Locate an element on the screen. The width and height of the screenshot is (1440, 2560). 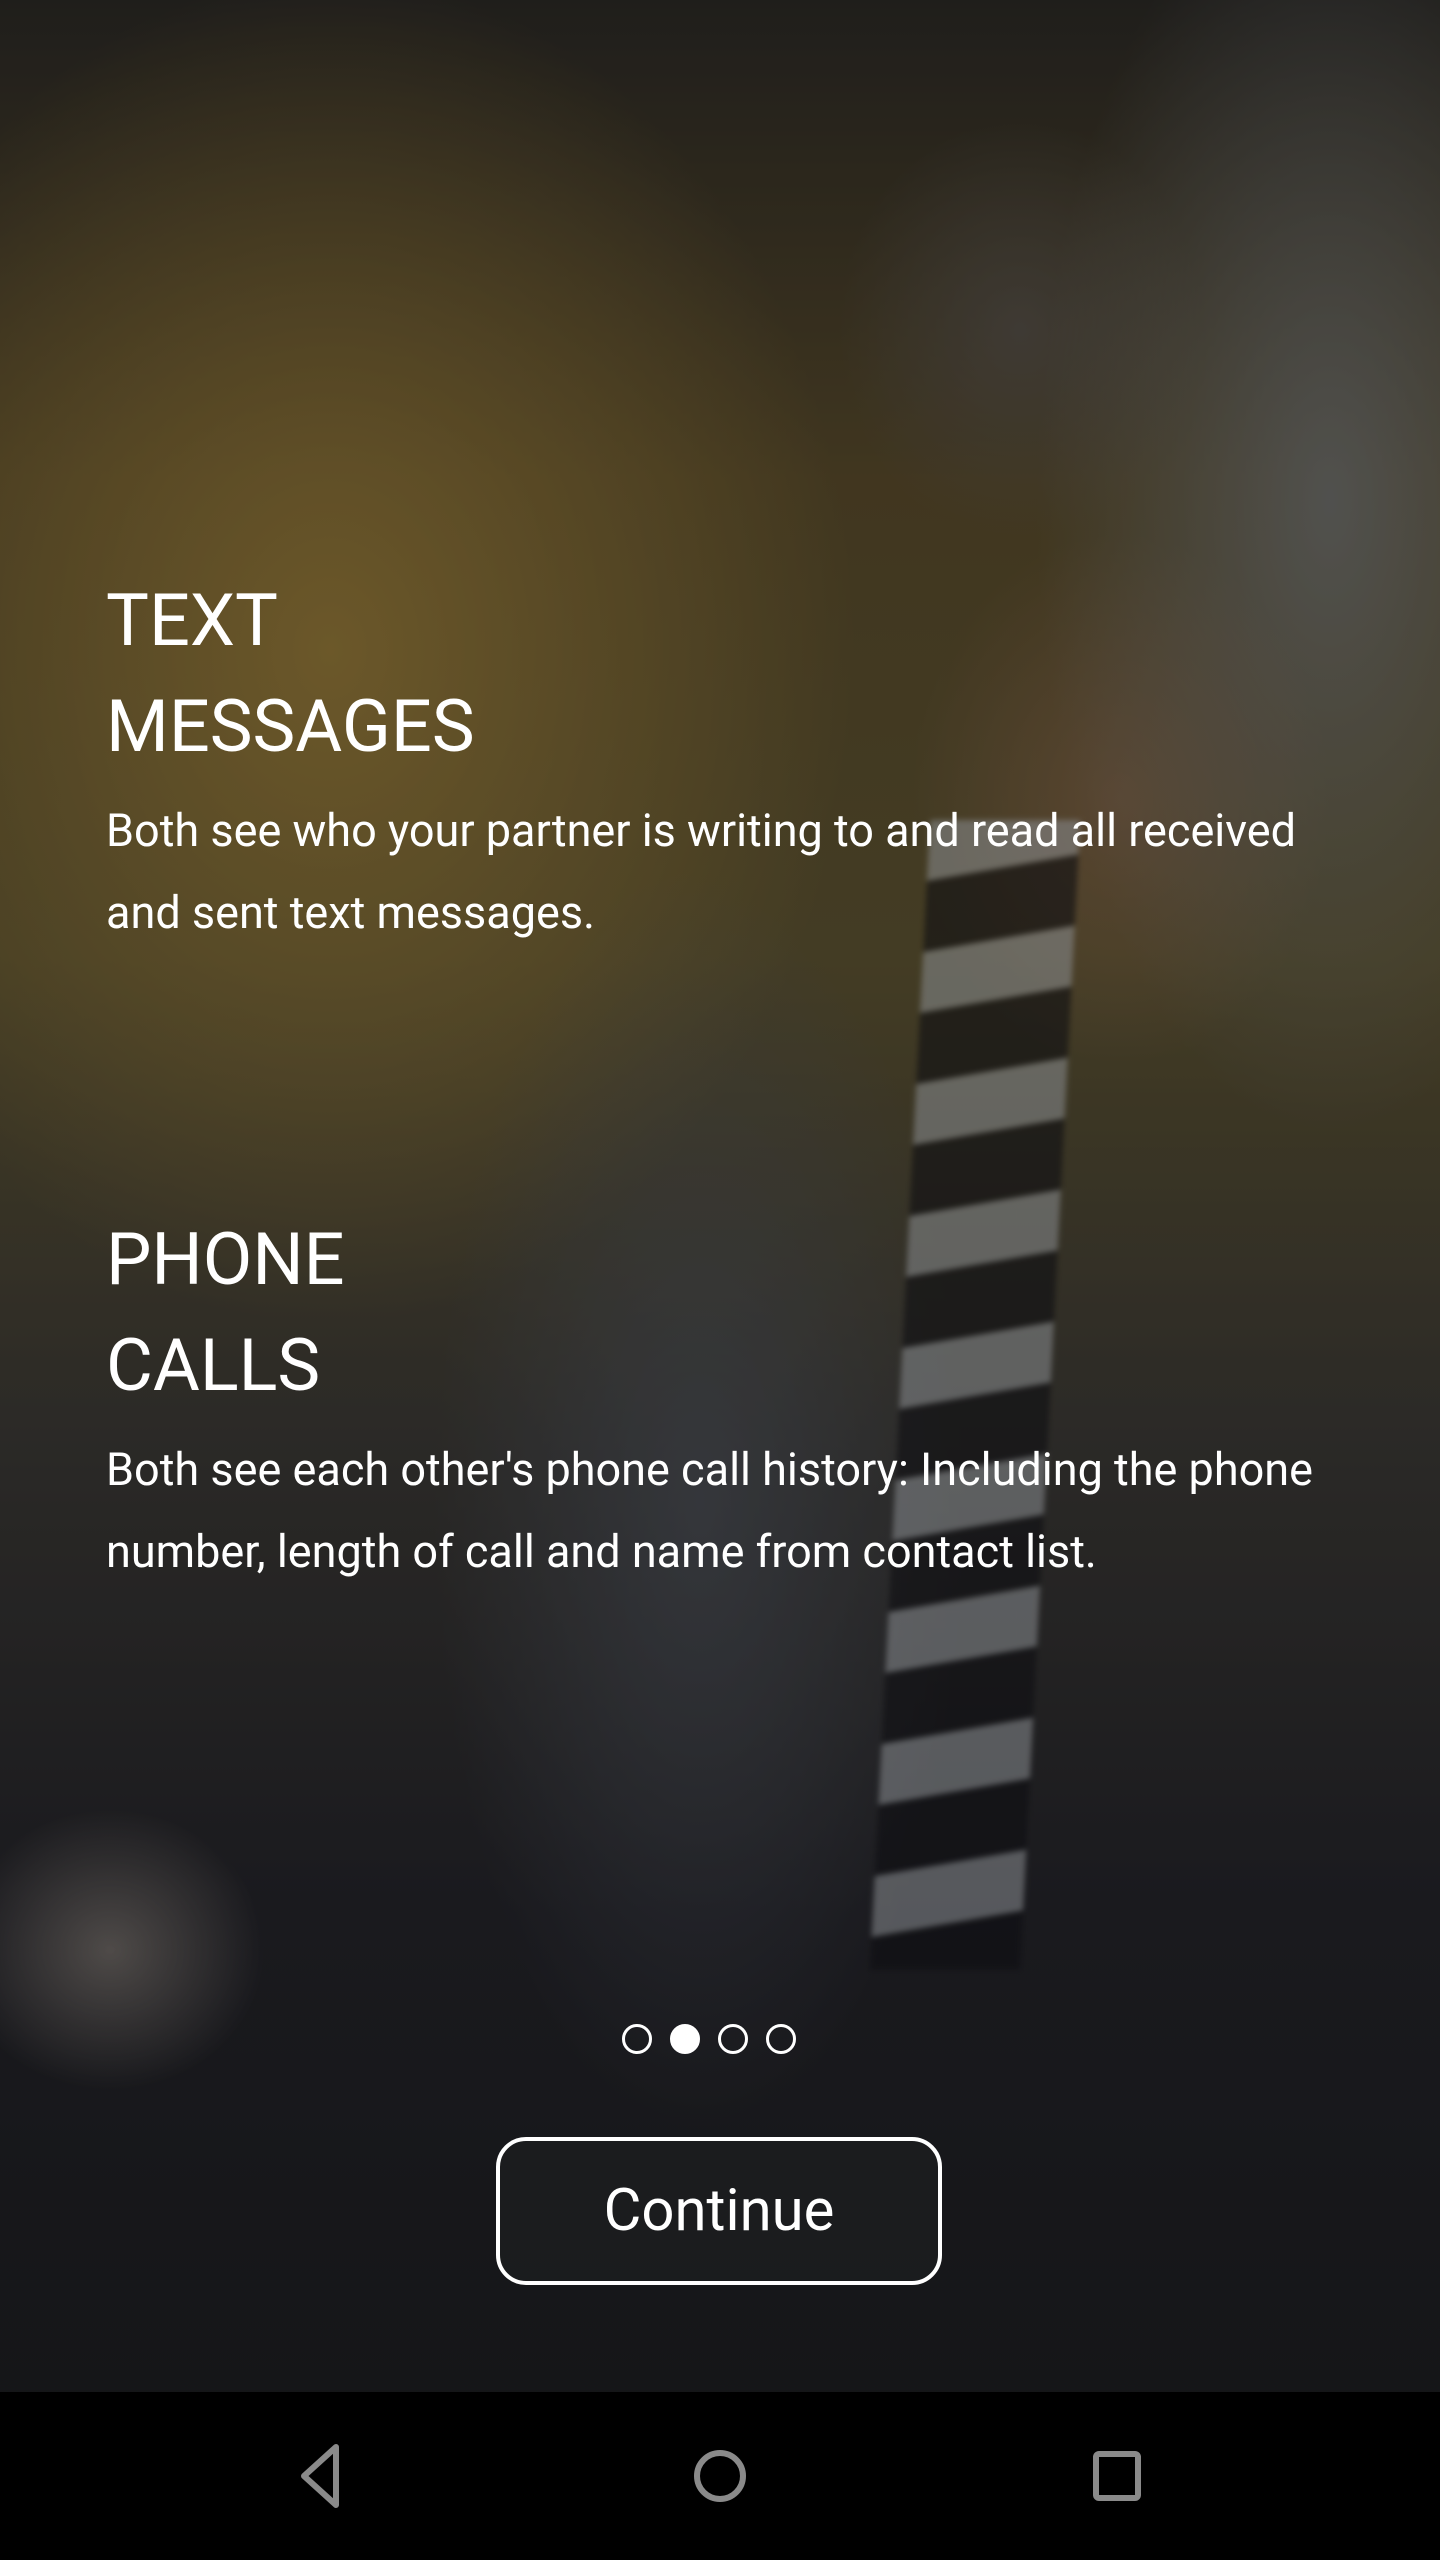
title-line-1: TEXT is located at coordinates (192, 620).